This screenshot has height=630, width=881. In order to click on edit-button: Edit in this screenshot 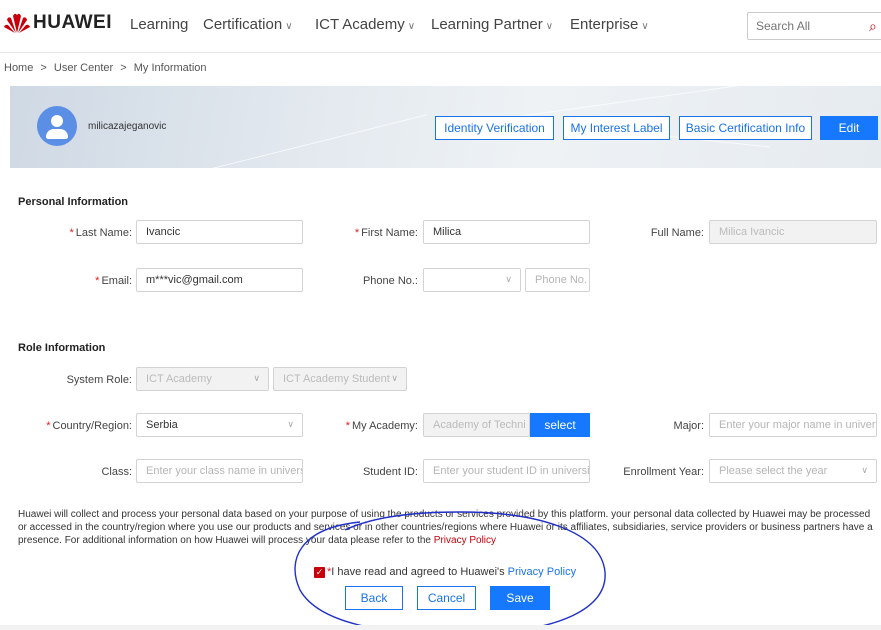, I will do `click(849, 128)`.